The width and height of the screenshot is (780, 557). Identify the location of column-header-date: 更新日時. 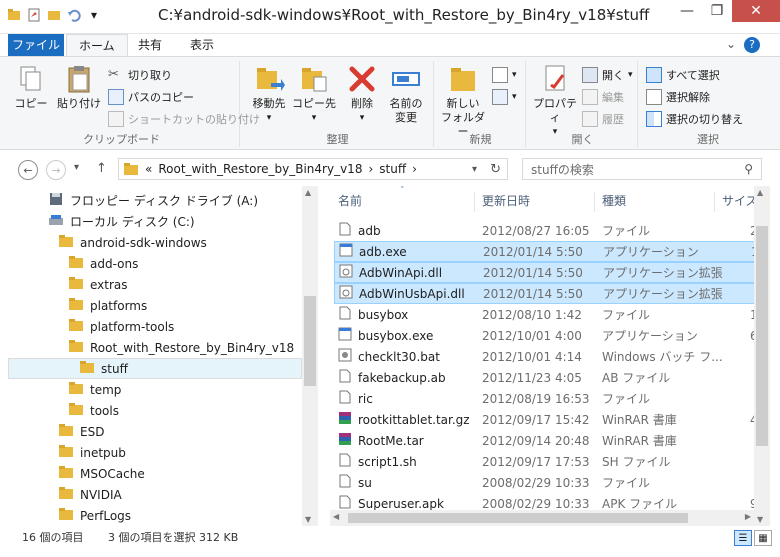
(506, 201).